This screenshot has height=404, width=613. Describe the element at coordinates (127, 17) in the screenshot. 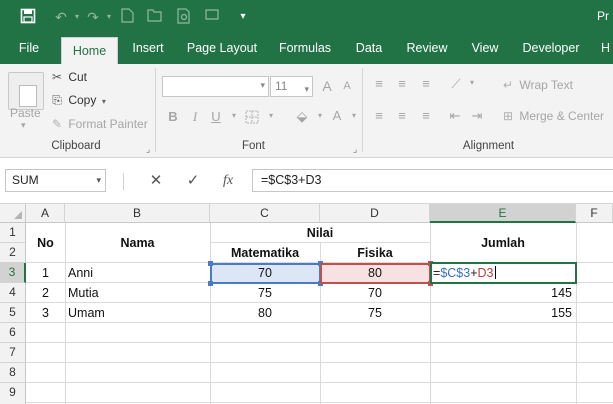

I see `new-file-icon` at that location.